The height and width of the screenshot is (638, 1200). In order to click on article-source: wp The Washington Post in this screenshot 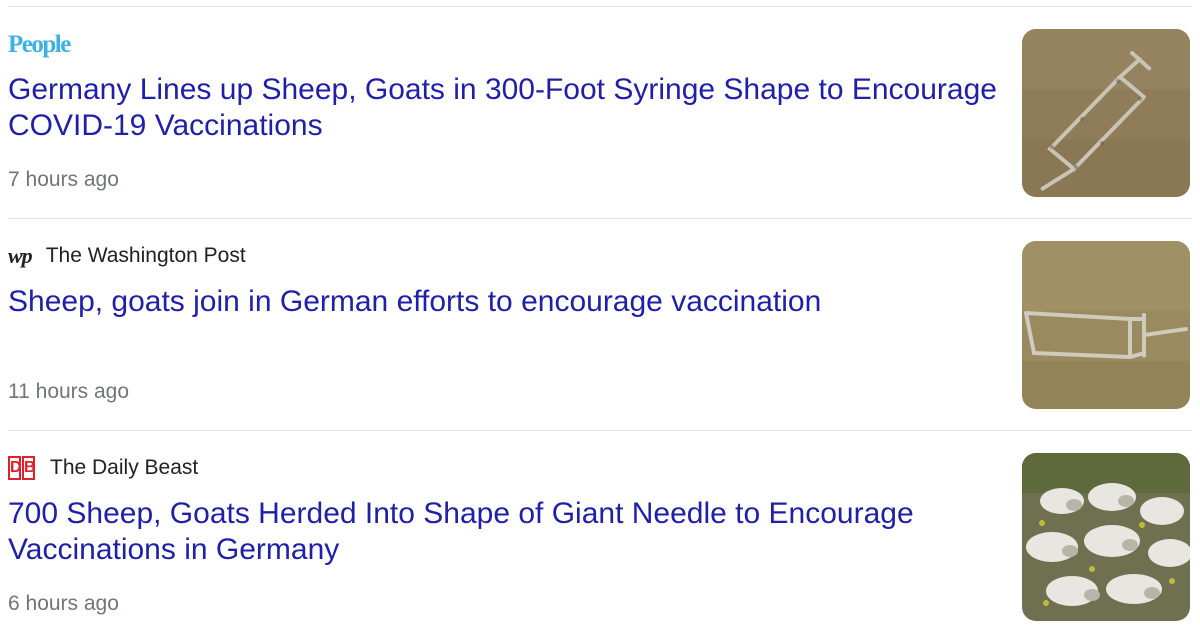, I will do `click(127, 256)`.